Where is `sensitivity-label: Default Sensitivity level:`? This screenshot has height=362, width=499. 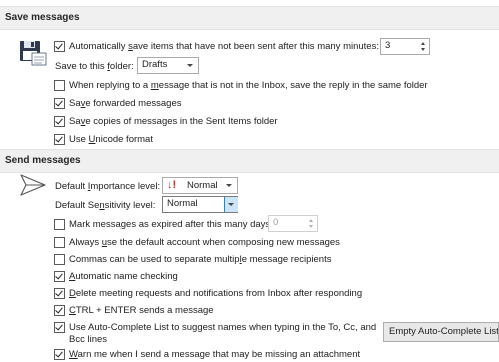 sensitivity-label: Default Sensitivity level: is located at coordinates (105, 205).